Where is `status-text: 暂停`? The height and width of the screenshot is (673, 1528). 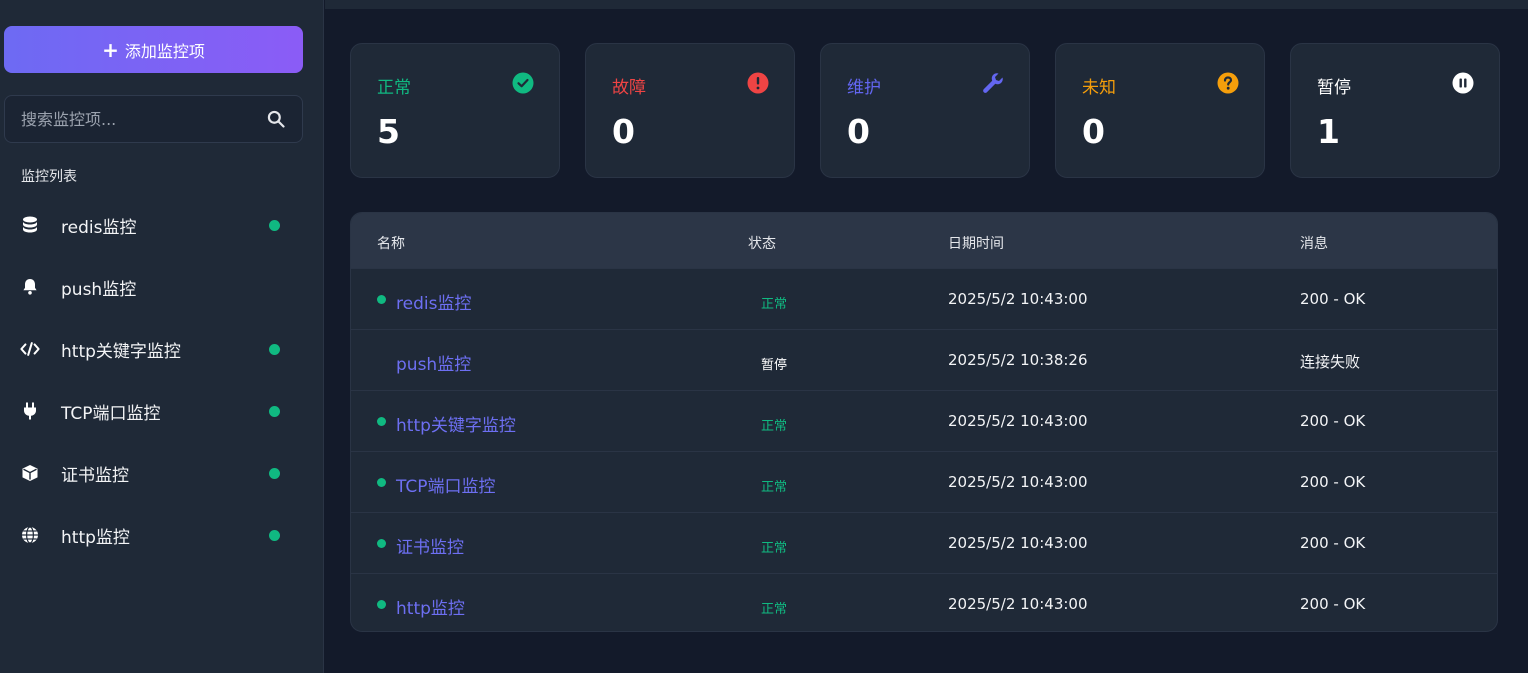
status-text: 暂停 is located at coordinates (774, 365).